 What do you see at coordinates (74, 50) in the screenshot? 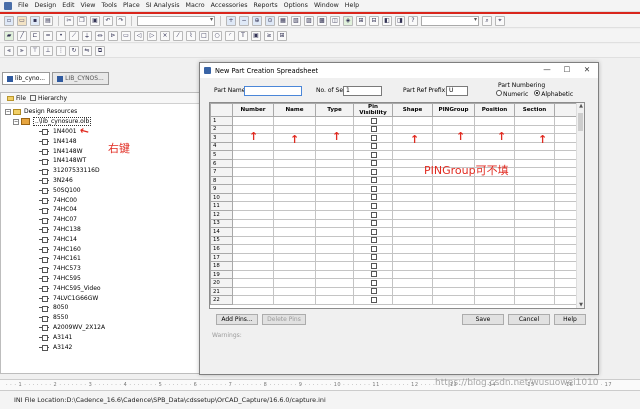
I see `rotate-icon: ↻` at bounding box center [74, 50].